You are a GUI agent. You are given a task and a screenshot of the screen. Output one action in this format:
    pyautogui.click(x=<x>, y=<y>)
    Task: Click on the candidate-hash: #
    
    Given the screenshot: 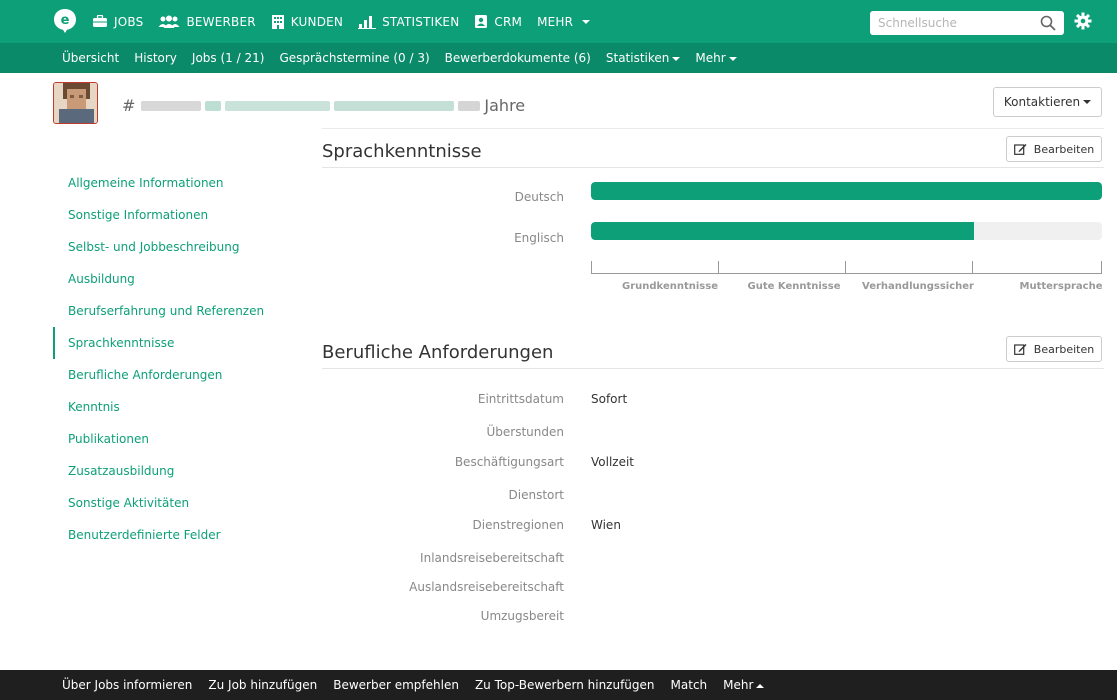 What is the action you would take?
    pyautogui.click(x=129, y=105)
    